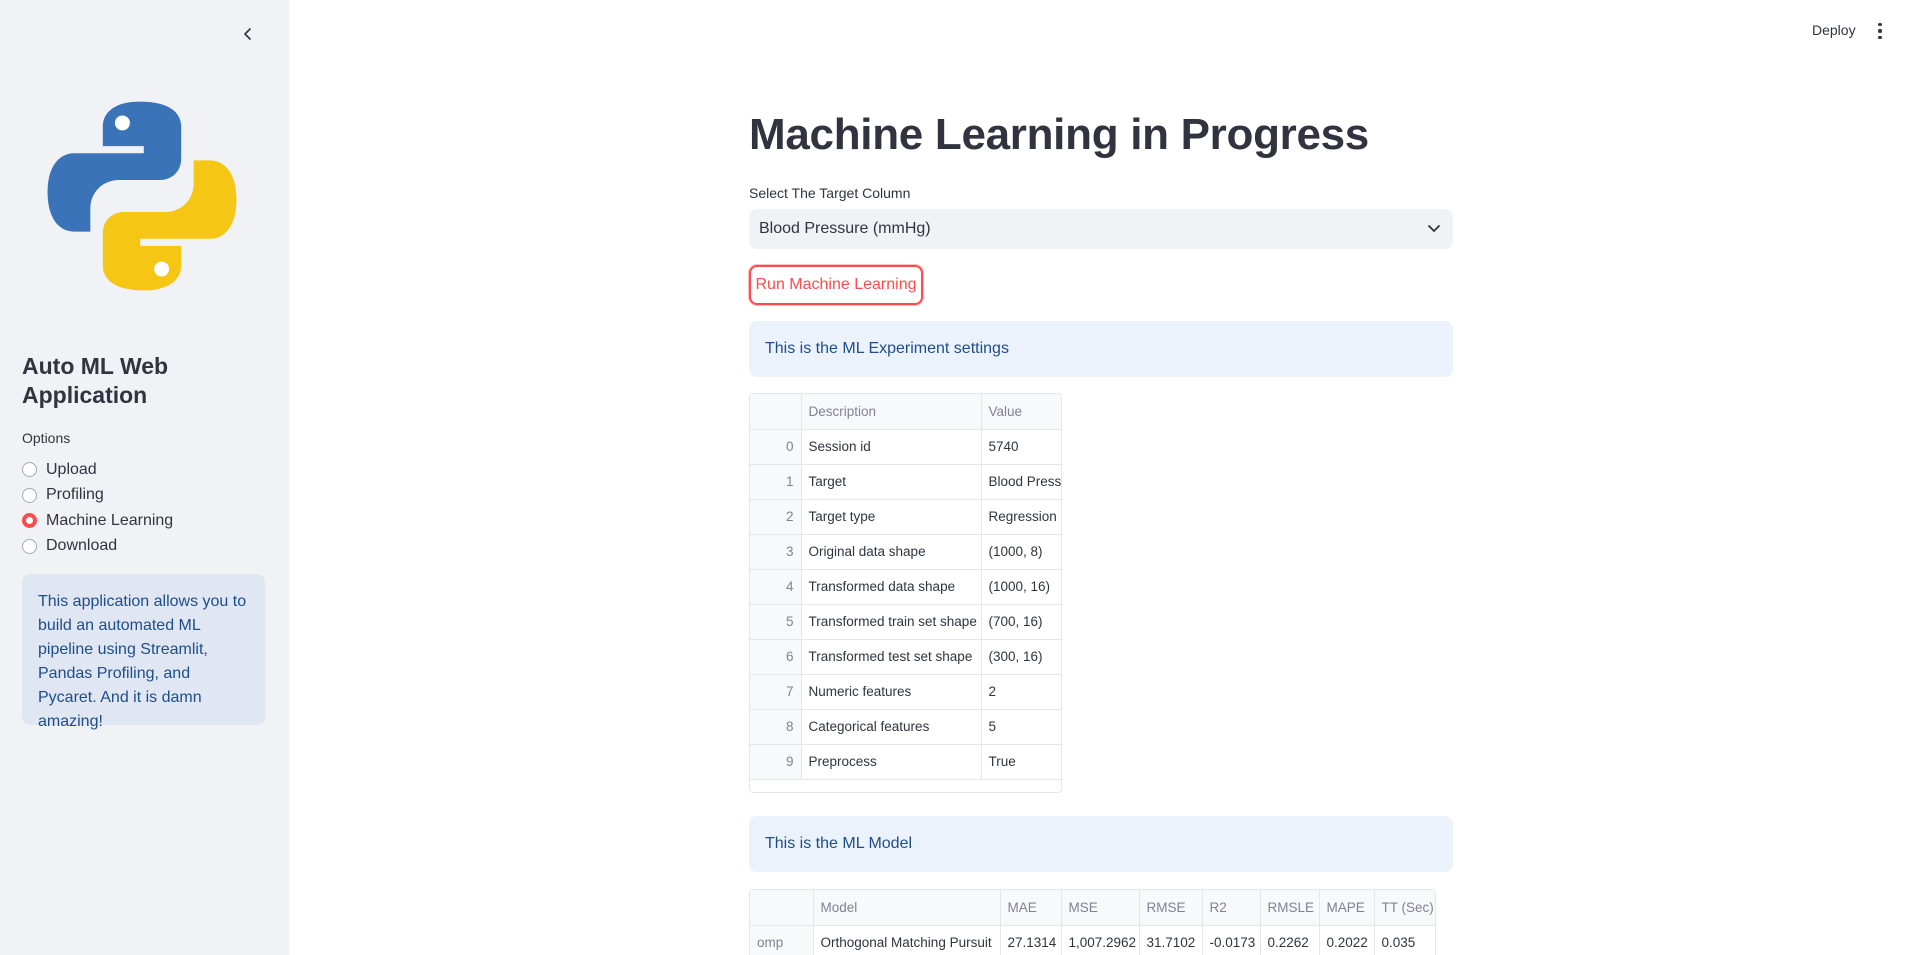 The image size is (1918, 955). I want to click on column-header: MAE, so click(1031, 908).